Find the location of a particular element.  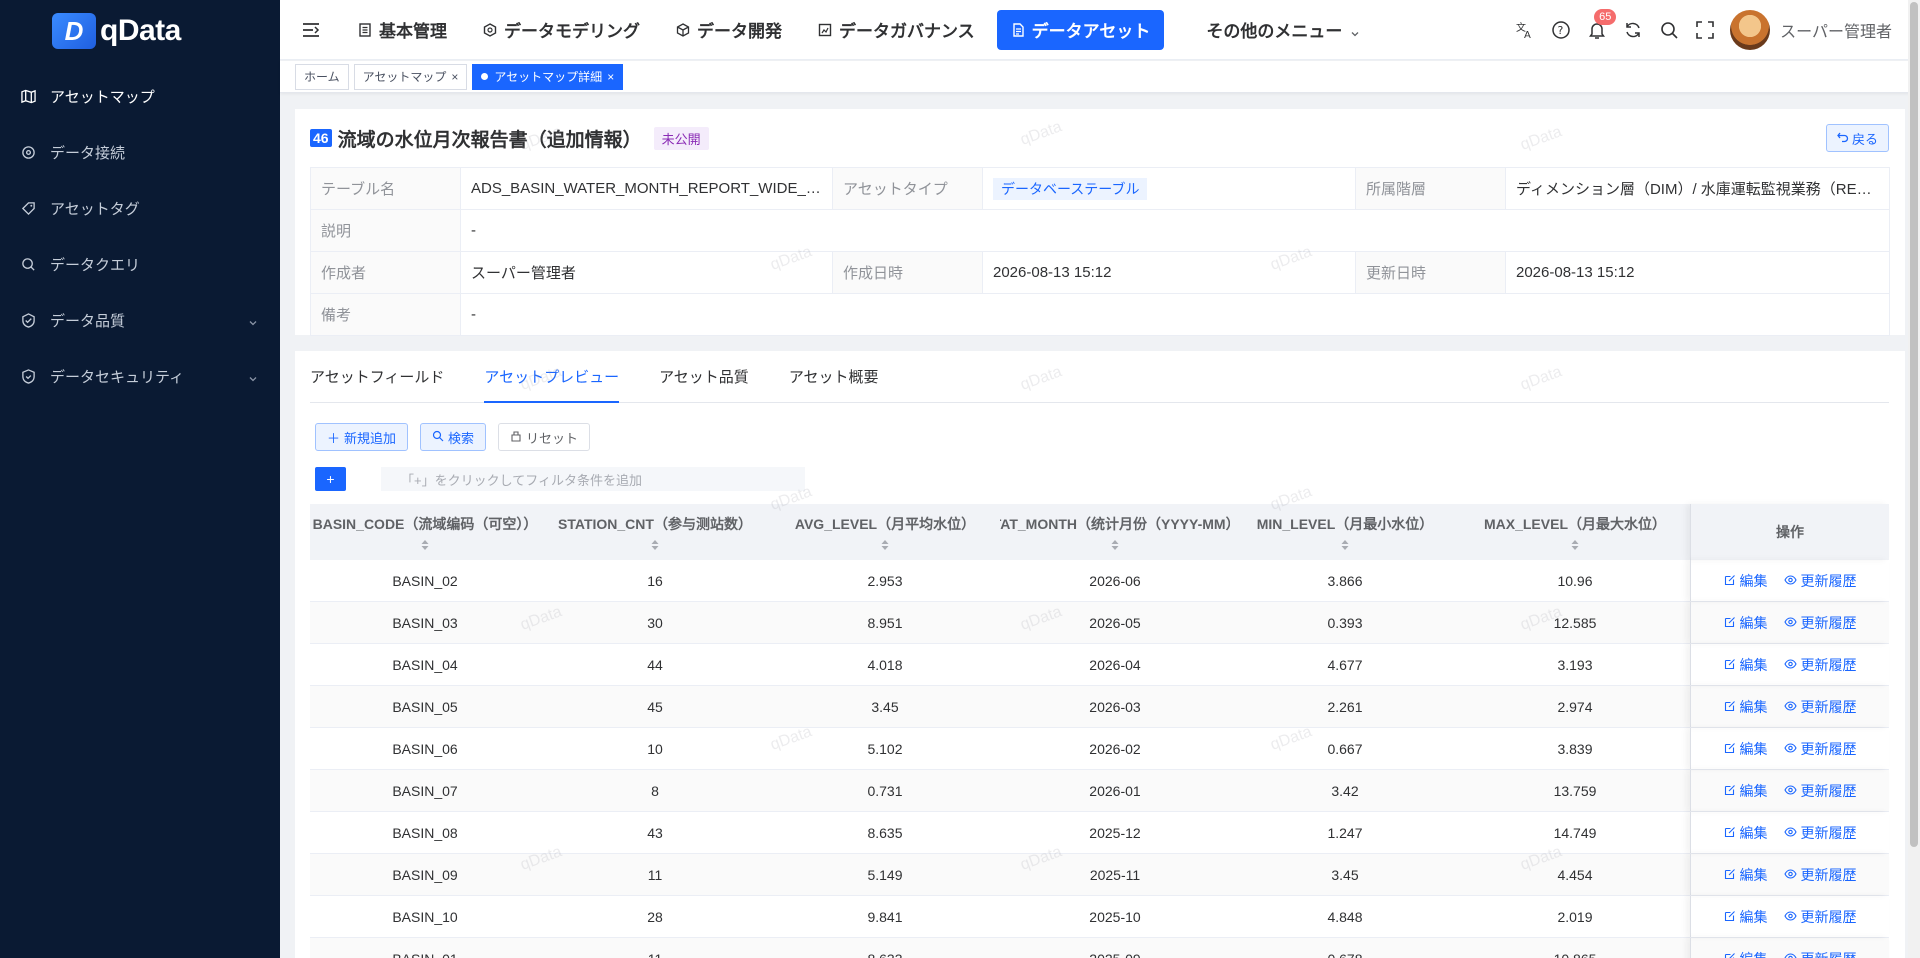

reset-button: リセット is located at coordinates (544, 437).